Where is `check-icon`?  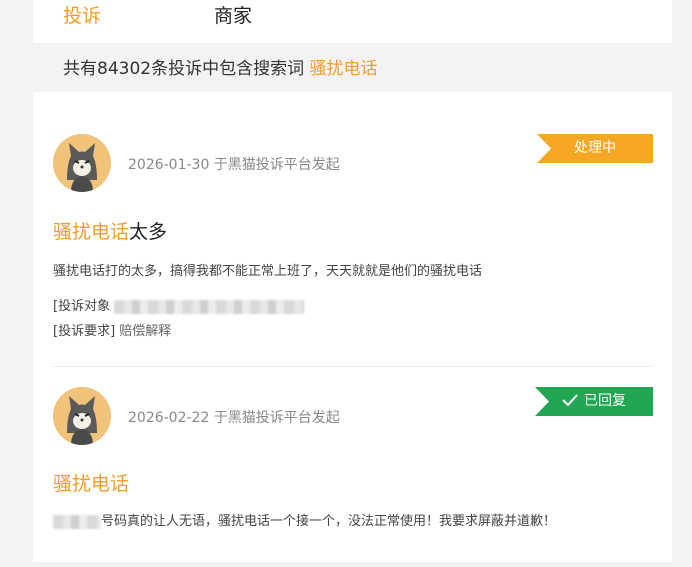 check-icon is located at coordinates (570, 400).